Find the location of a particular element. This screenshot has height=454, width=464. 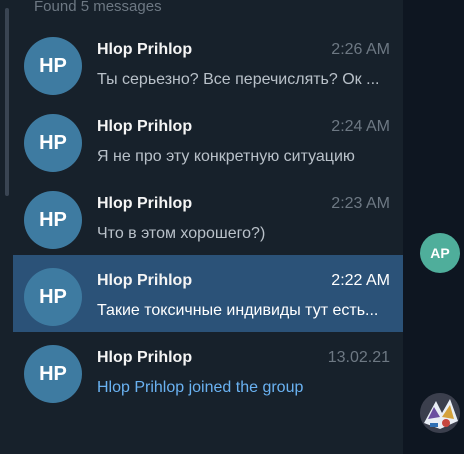

message-snippet: Что в этом хорошего?) is located at coordinates (181, 233).